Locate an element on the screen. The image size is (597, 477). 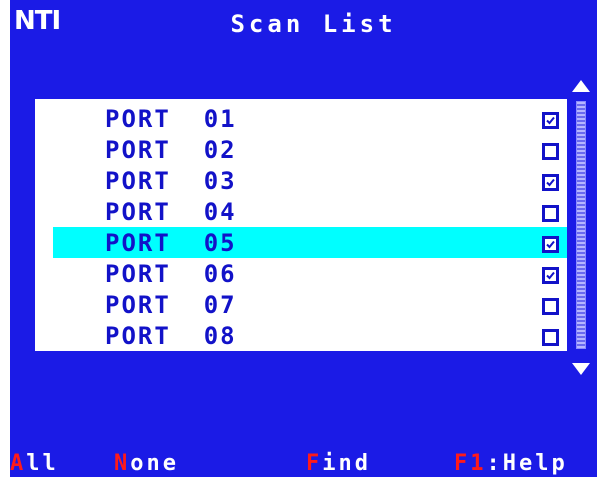
port-row-02: PORT 02 is located at coordinates (301, 149).